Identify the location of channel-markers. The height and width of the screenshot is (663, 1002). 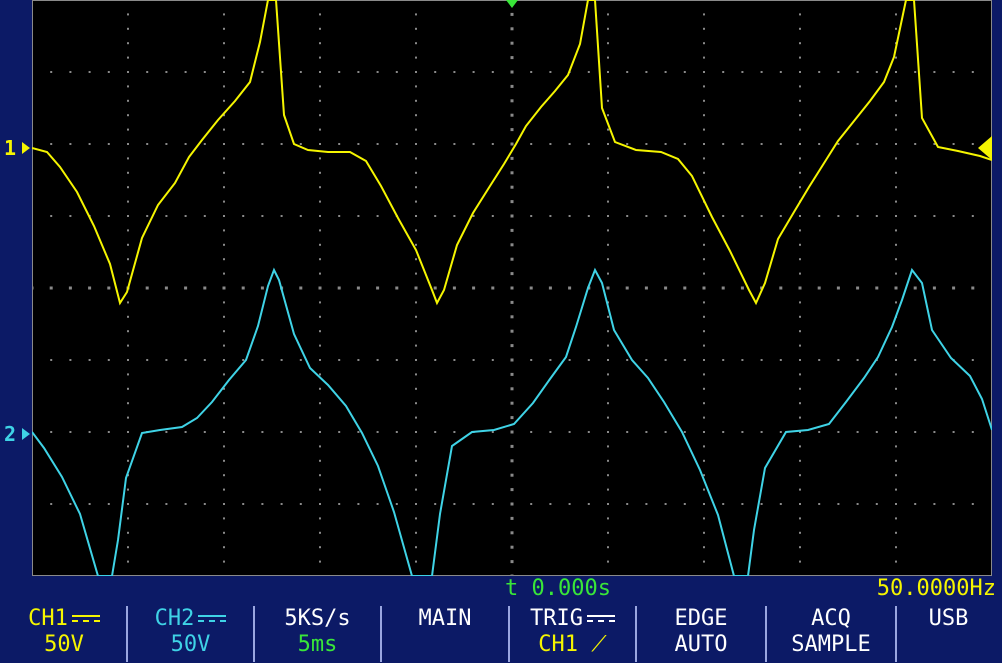
(26, 291).